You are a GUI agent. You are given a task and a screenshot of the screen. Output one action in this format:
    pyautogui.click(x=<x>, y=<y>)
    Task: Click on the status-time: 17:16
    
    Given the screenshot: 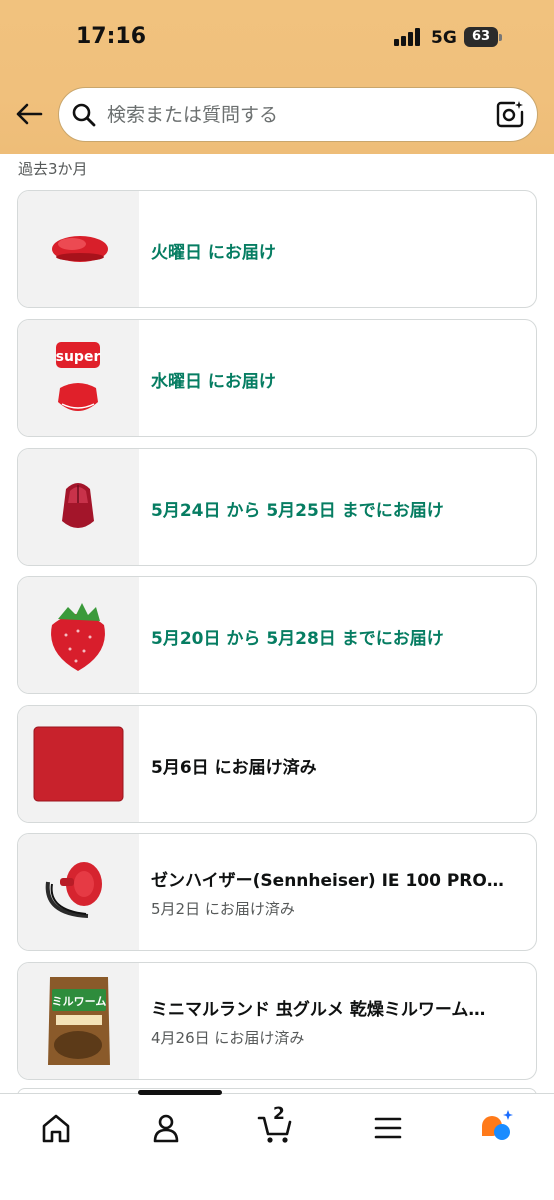 What is the action you would take?
    pyautogui.click(x=111, y=36)
    